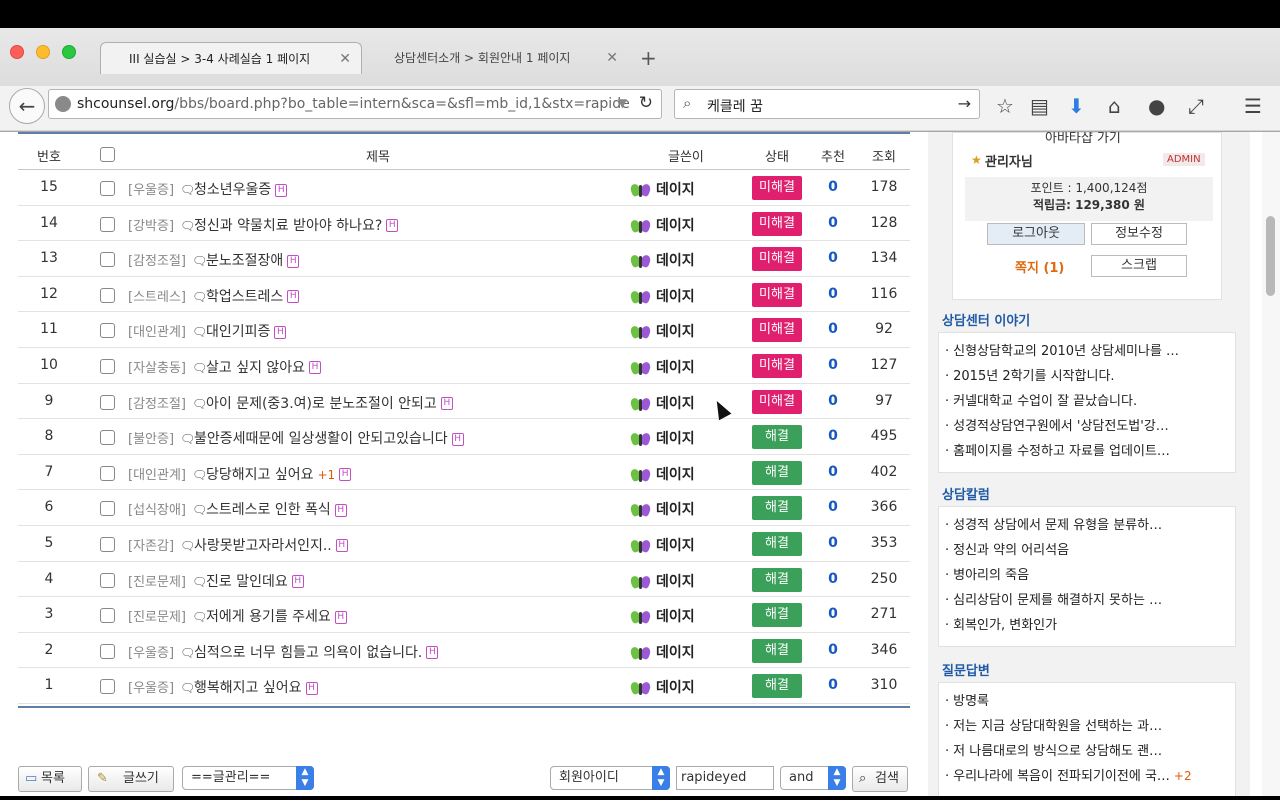 The height and width of the screenshot is (800, 1280). What do you see at coordinates (464, 295) in the screenshot?
I see `table-row: 12 [스트레스] 🗨학업스트레스 H 데이지 미해결 0 116` at bounding box center [464, 295].